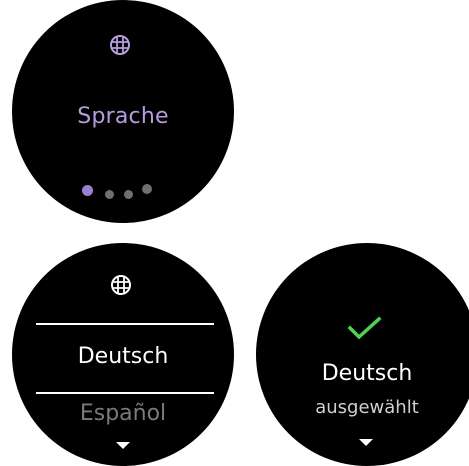  I want to click on page-dot-active, so click(87, 190).